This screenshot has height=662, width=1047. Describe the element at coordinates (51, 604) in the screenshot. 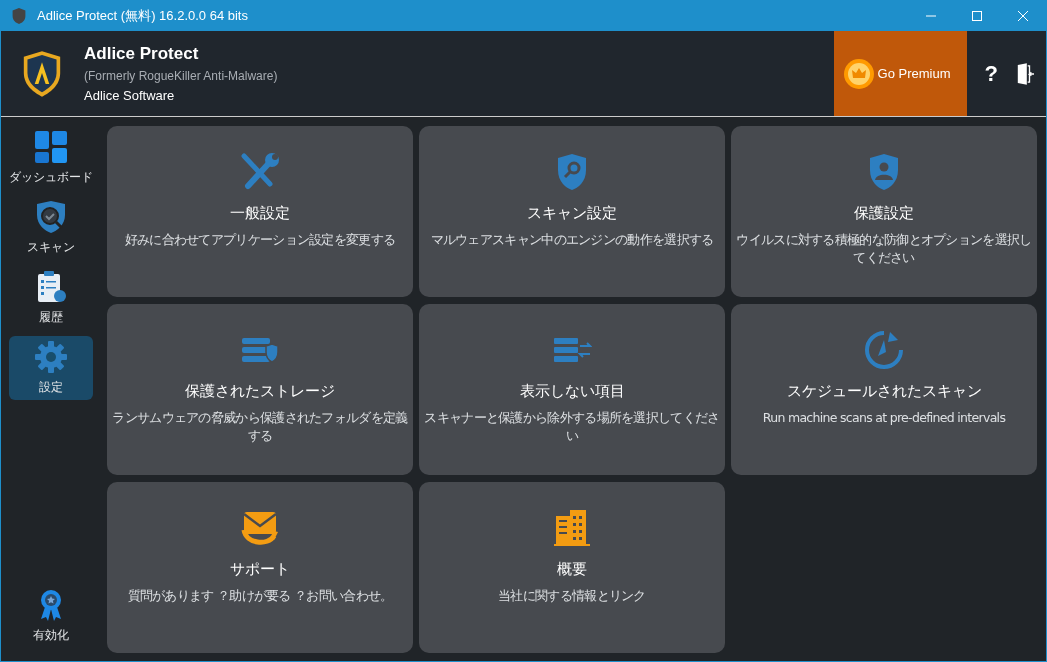

I see `award-ribbon-icon` at that location.